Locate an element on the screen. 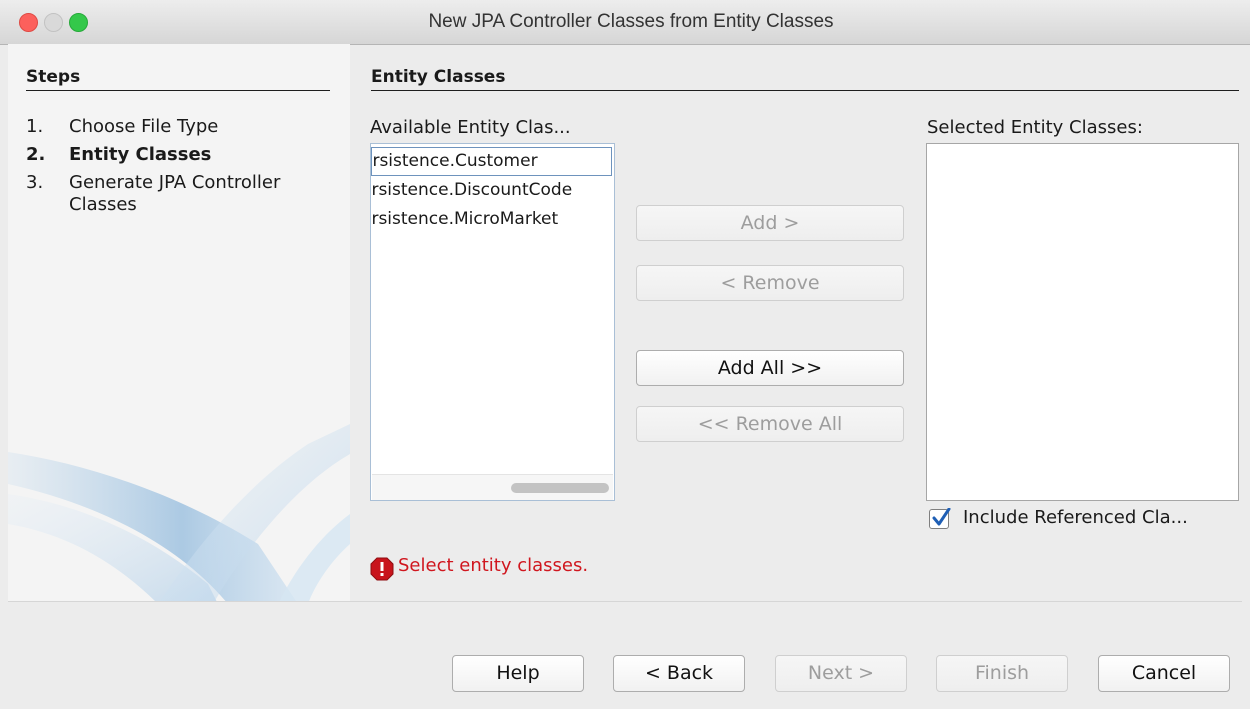 Image resolution: width=1250 pixels, height=709 pixels. checkmark-icon is located at coordinates (941, 517).